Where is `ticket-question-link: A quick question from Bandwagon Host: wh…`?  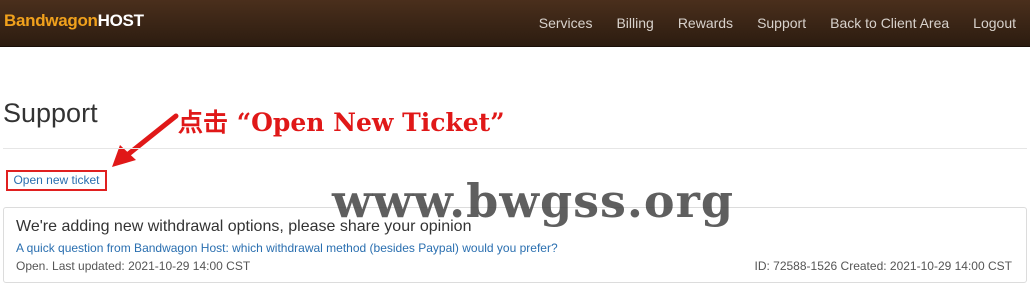 ticket-question-link: A quick question from Bandwagon Host: wh… is located at coordinates (287, 248).